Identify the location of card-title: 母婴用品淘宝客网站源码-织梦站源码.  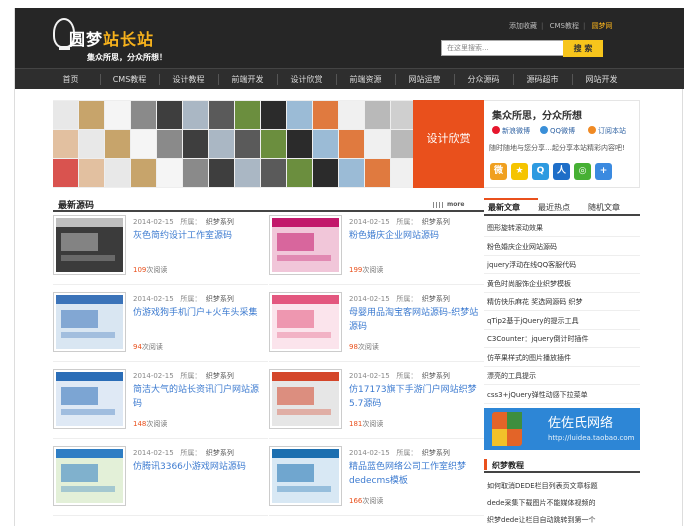
(415, 320).